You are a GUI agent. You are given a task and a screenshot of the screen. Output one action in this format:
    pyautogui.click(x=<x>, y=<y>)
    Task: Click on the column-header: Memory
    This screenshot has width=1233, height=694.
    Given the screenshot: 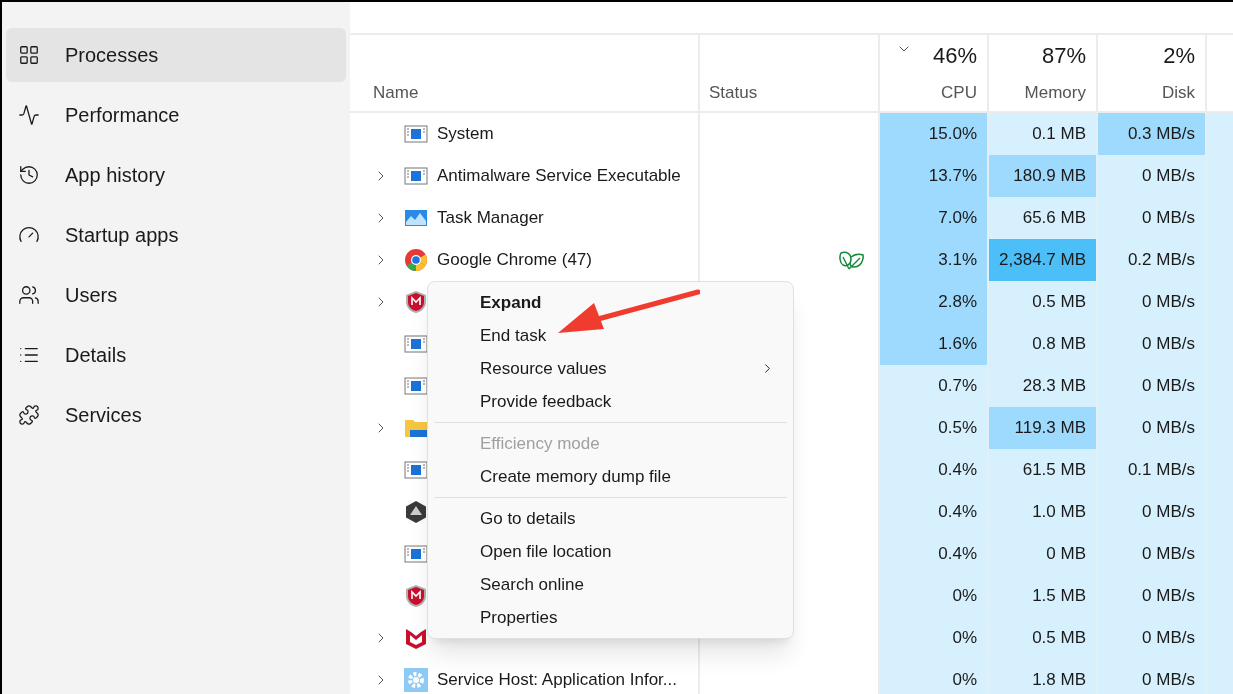 What is the action you would take?
    pyautogui.click(x=1055, y=92)
    